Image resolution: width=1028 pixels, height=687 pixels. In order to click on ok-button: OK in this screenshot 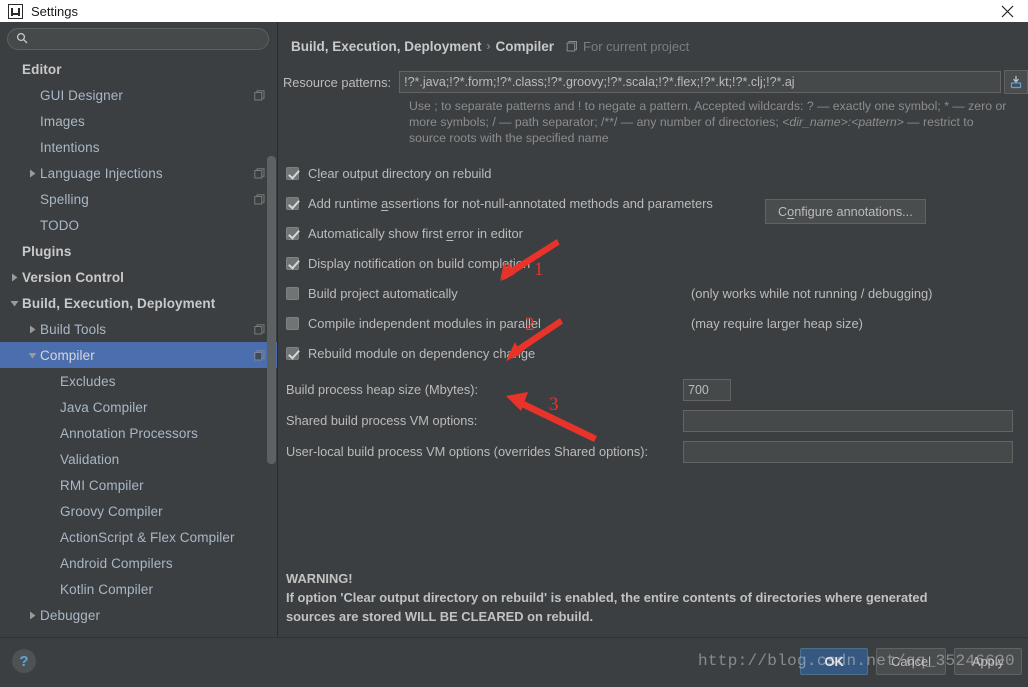, I will do `click(834, 661)`.